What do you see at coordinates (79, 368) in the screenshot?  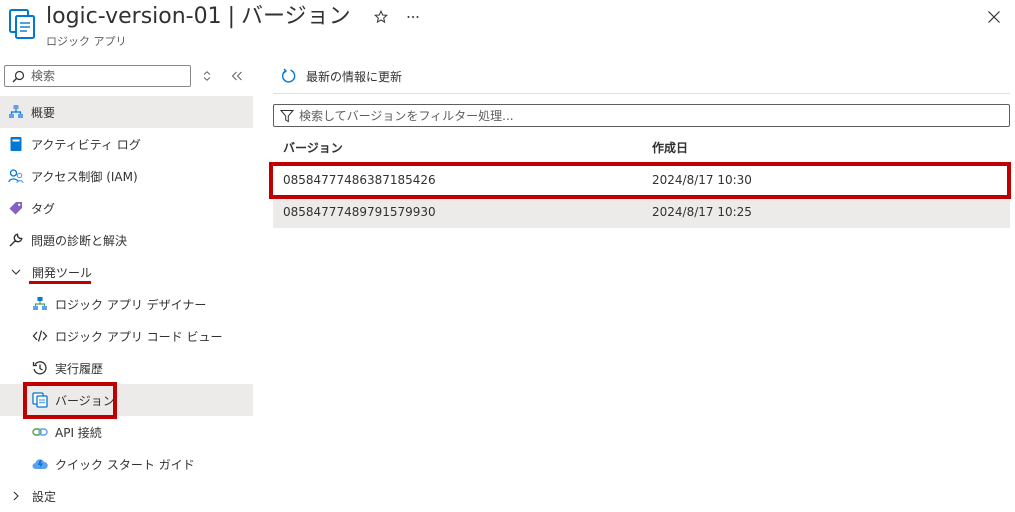 I see `sidebar-item-label: 実行履歴` at bounding box center [79, 368].